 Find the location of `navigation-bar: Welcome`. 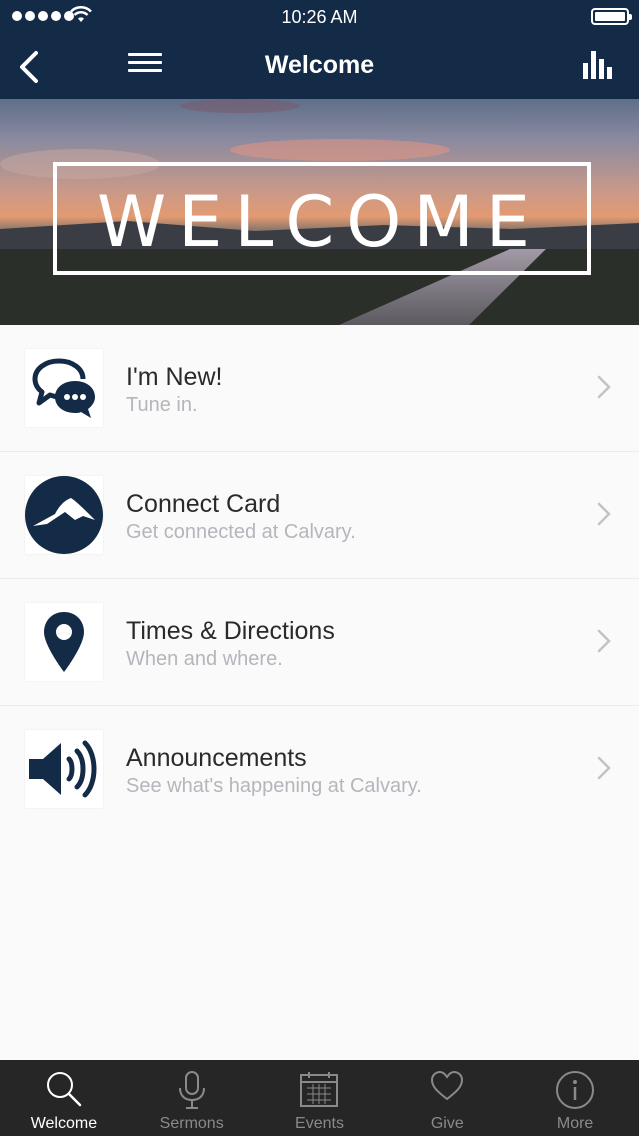

navigation-bar: Welcome is located at coordinates (319, 66).